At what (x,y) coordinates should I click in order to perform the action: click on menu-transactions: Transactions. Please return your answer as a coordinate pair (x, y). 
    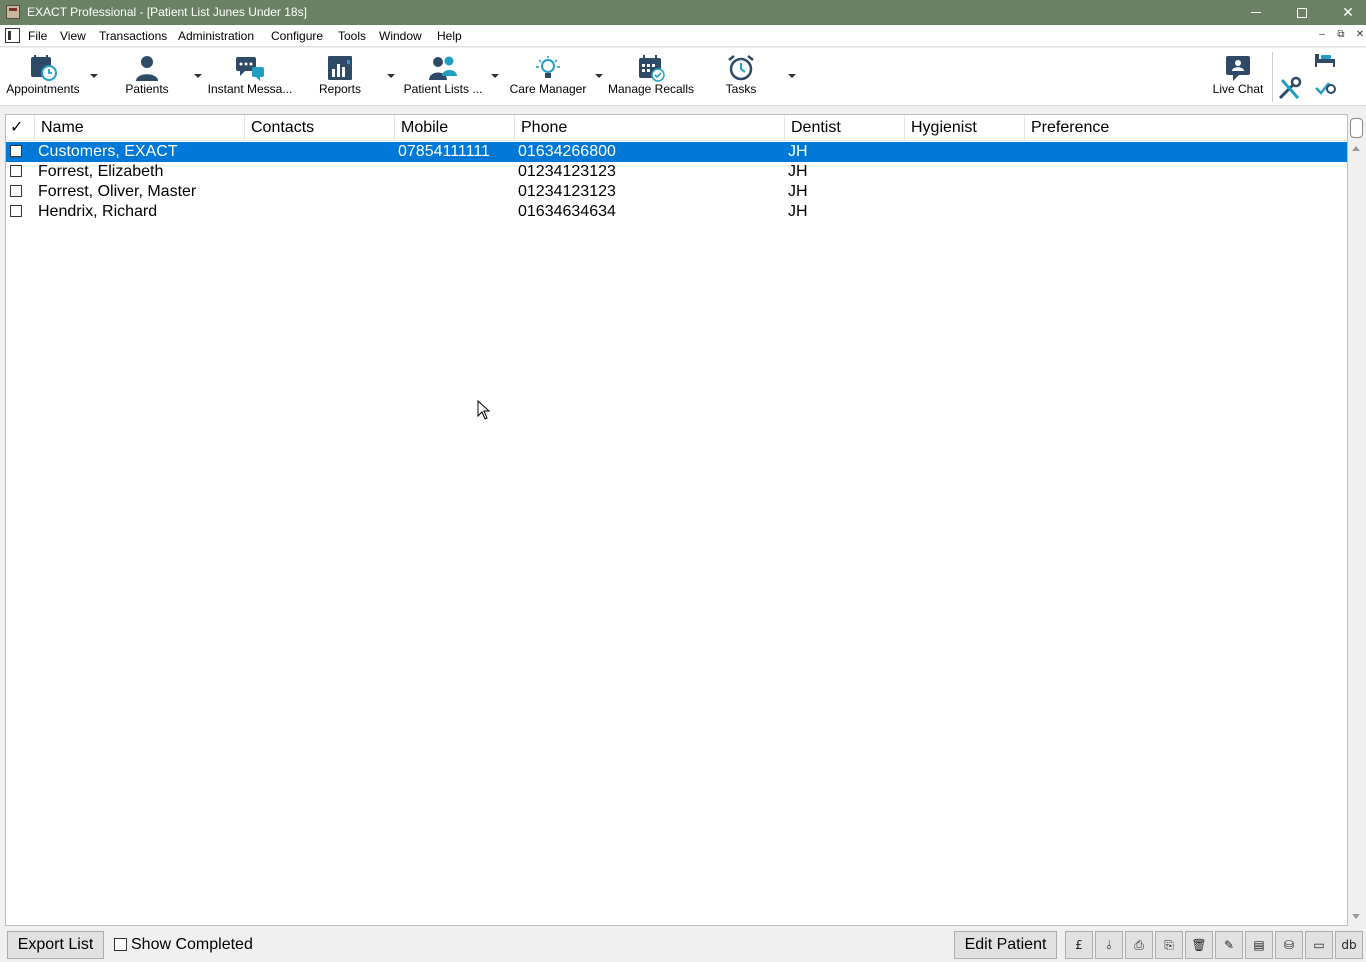
    Looking at the image, I should click on (133, 36).